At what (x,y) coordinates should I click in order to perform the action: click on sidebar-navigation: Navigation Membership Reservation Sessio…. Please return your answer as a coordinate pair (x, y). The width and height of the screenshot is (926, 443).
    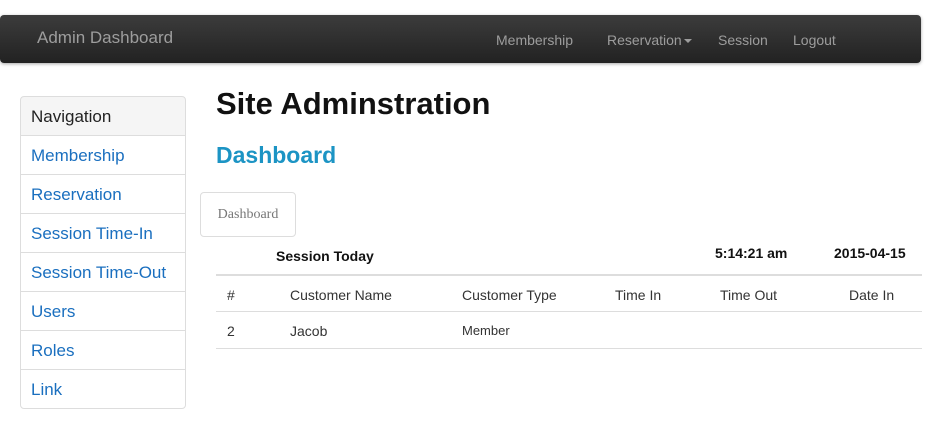
    Looking at the image, I should click on (103, 252).